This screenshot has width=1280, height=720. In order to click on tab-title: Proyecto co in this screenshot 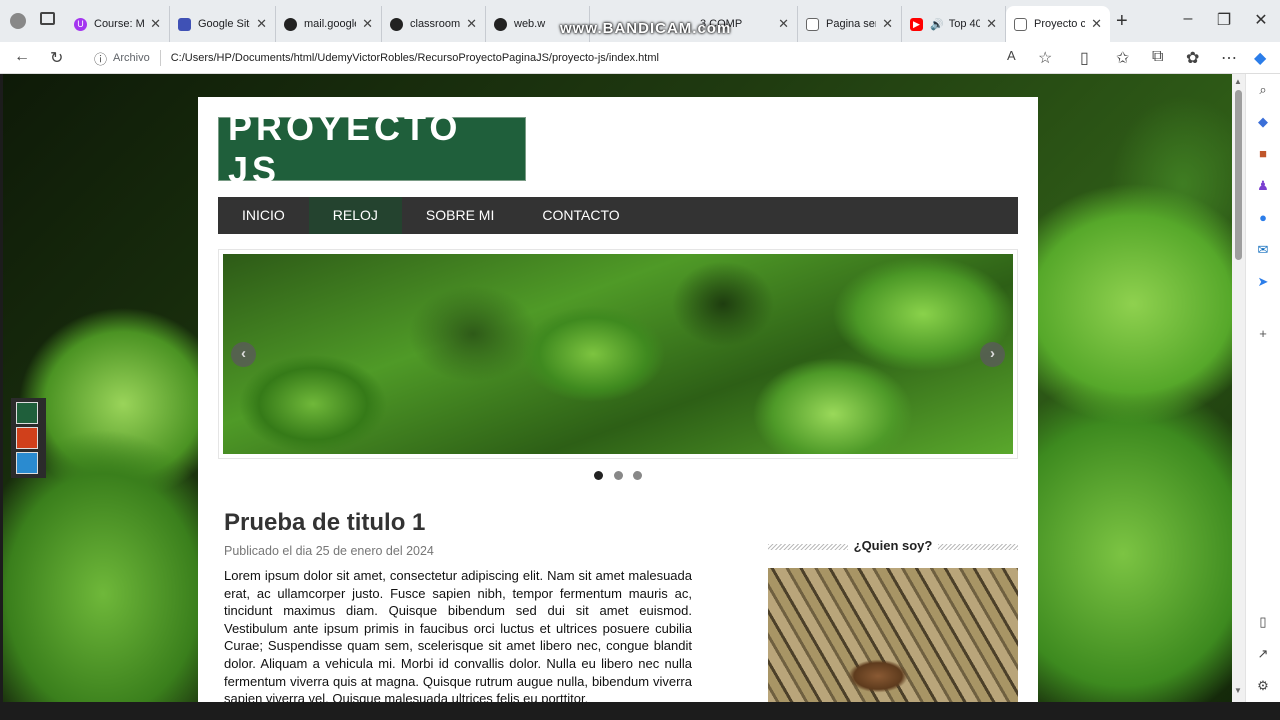, I will do `click(1060, 24)`.